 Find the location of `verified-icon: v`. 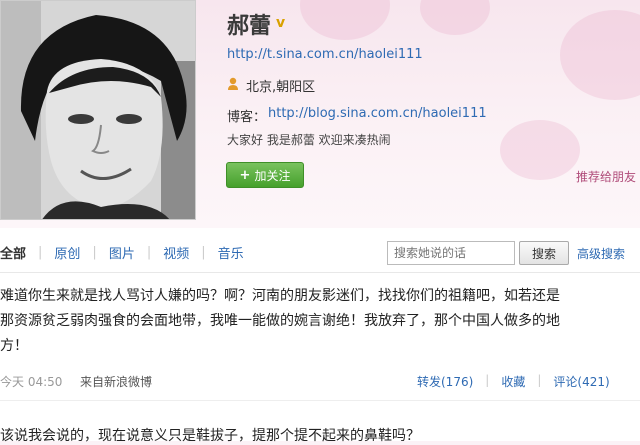

verified-icon: v is located at coordinates (281, 23).